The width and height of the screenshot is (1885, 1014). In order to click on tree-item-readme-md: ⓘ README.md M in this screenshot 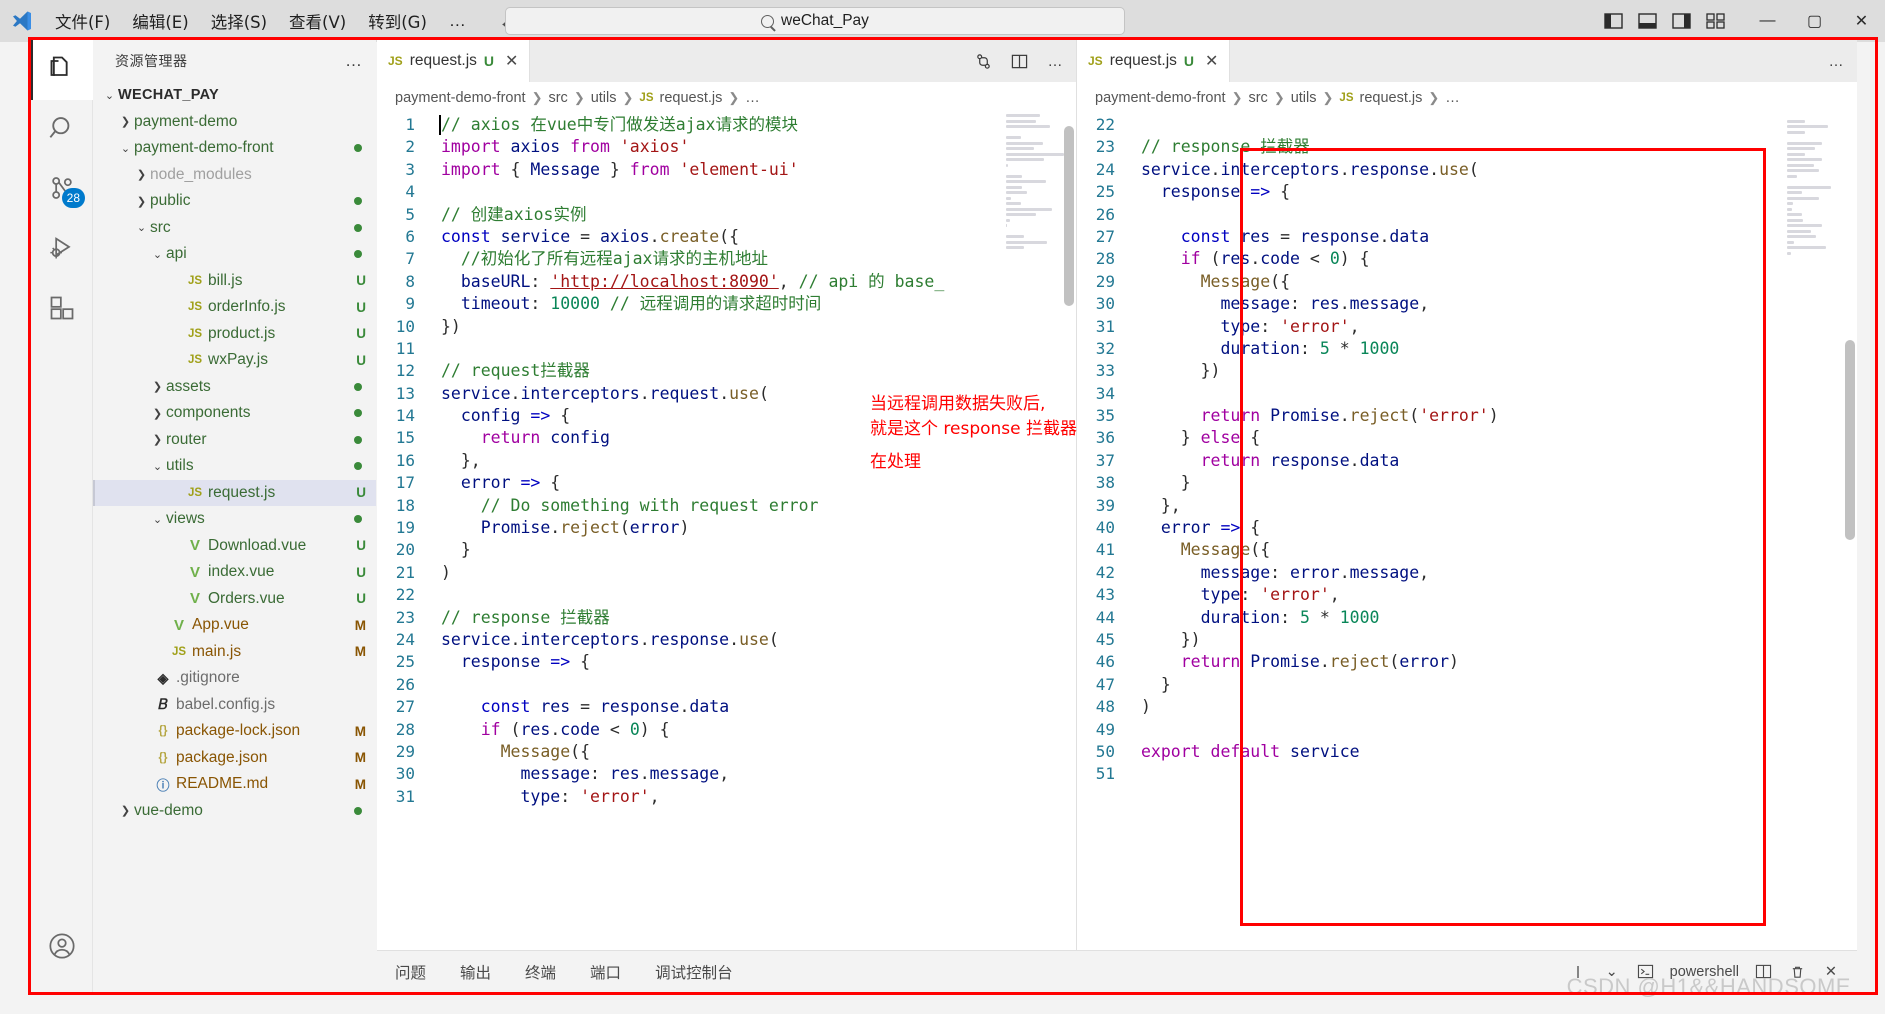, I will do `click(234, 784)`.